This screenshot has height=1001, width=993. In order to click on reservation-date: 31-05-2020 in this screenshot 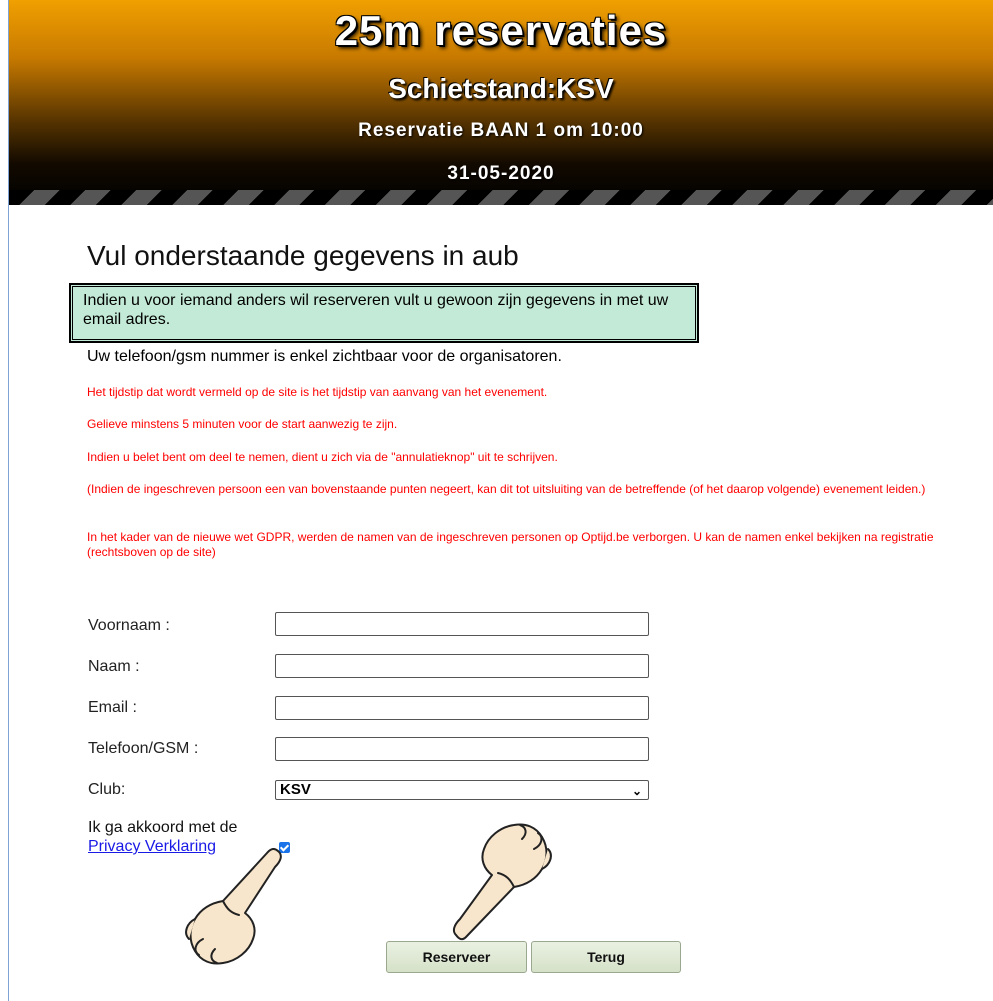, I will do `click(501, 173)`.